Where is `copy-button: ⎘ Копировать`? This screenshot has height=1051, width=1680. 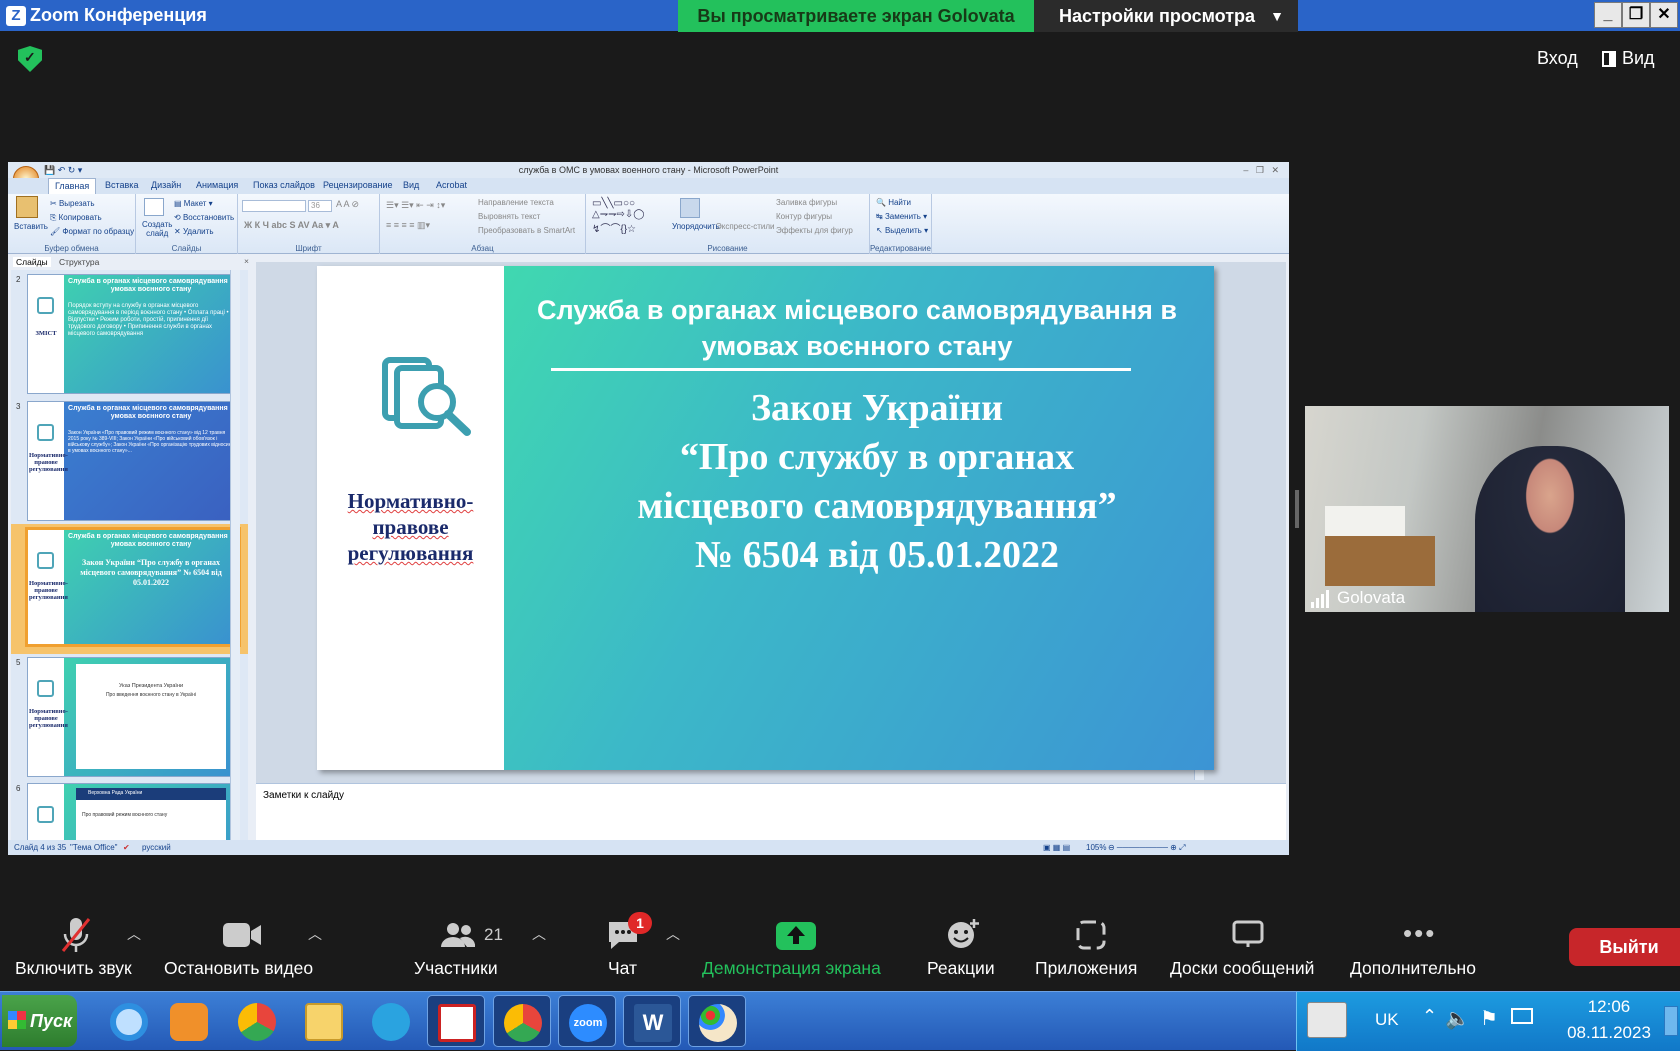 copy-button: ⎘ Копировать is located at coordinates (76, 218).